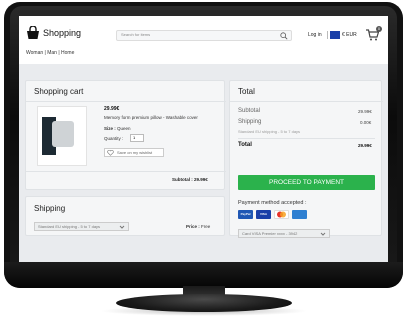 This screenshot has width=407, height=318. What do you see at coordinates (110, 153) in the screenshot?
I see `heart-icon` at bounding box center [110, 153].